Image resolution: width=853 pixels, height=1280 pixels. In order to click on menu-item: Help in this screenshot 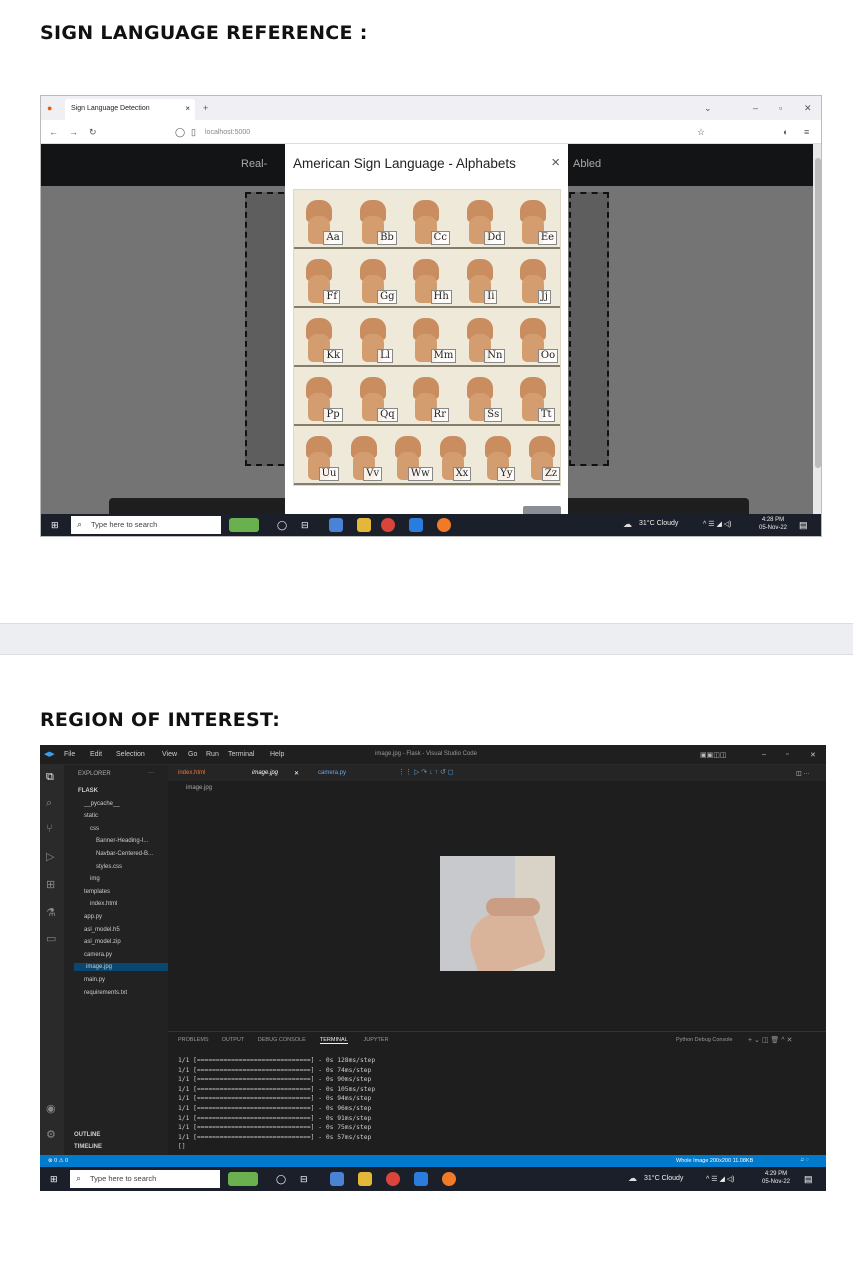, I will do `click(277, 754)`.